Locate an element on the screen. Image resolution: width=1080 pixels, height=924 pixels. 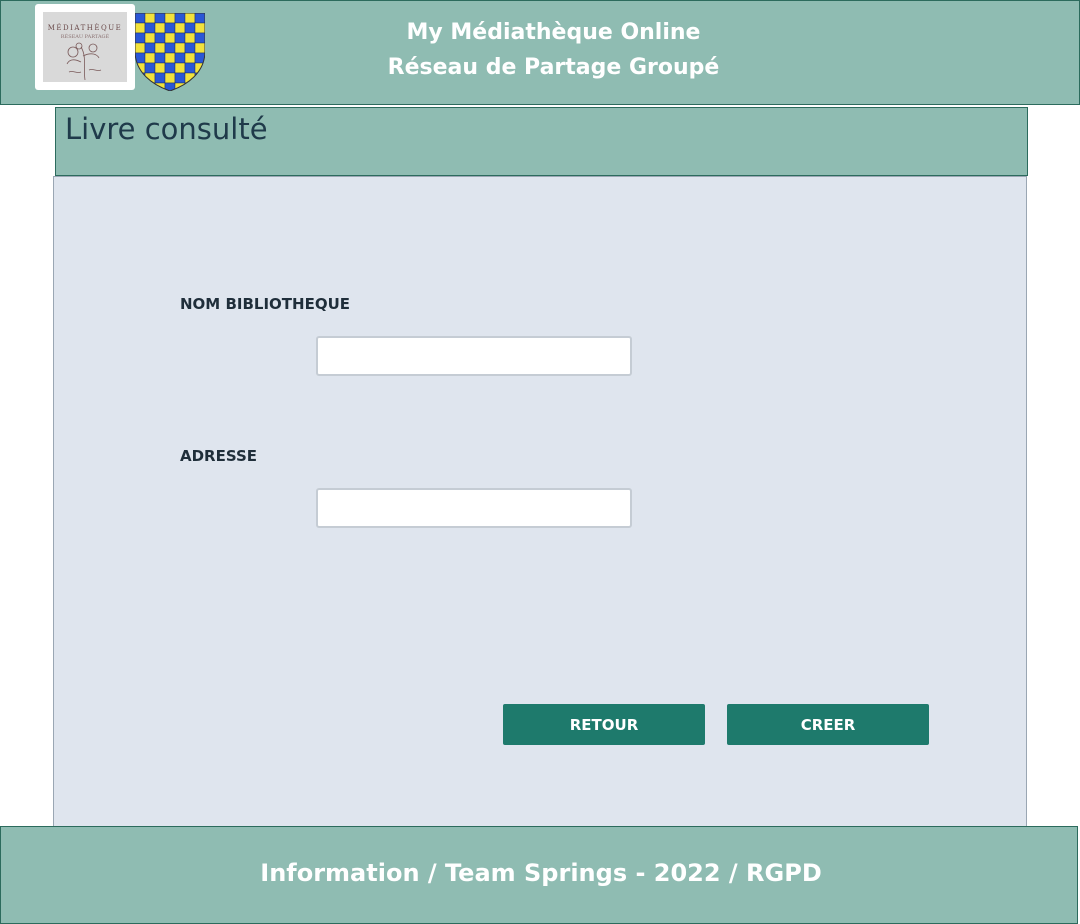
library-name-input is located at coordinates (474, 356).